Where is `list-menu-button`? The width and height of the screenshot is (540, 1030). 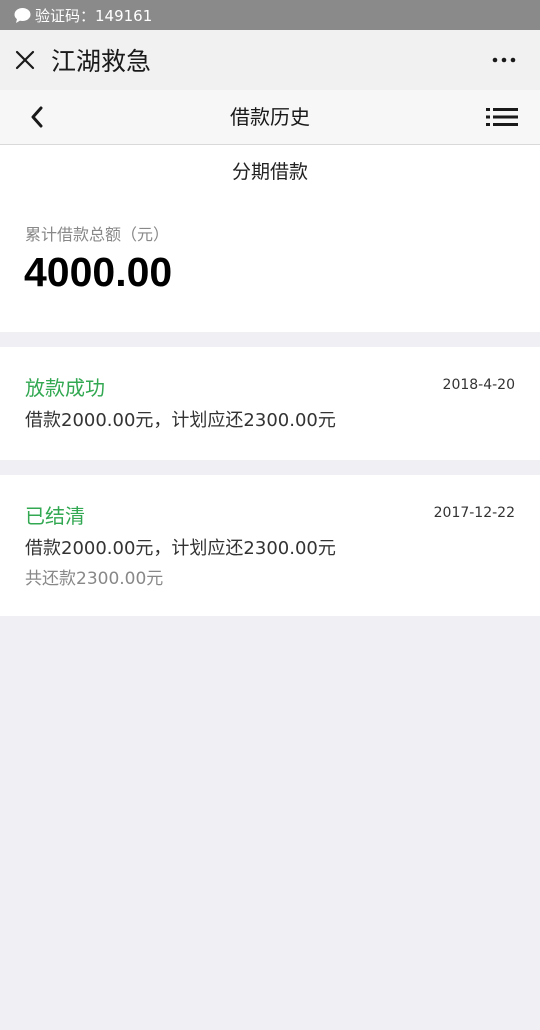
list-menu-button is located at coordinates (502, 117).